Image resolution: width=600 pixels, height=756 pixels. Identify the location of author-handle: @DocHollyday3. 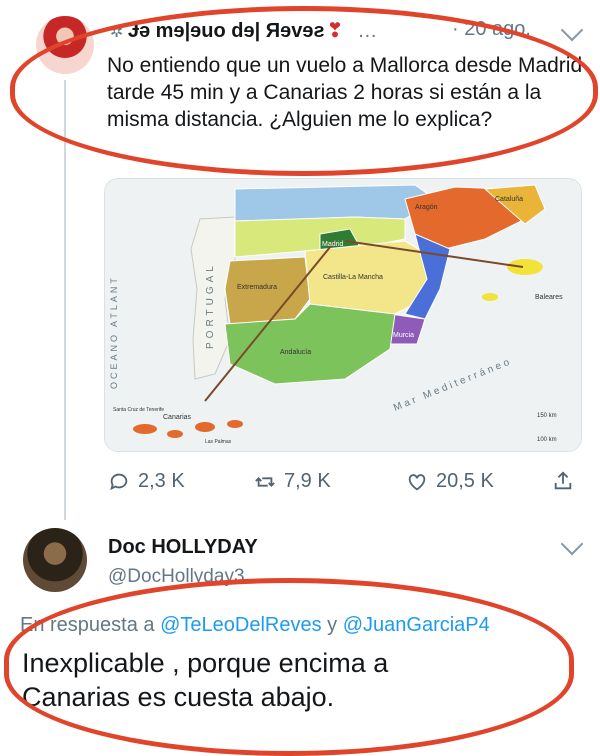
(176, 577).